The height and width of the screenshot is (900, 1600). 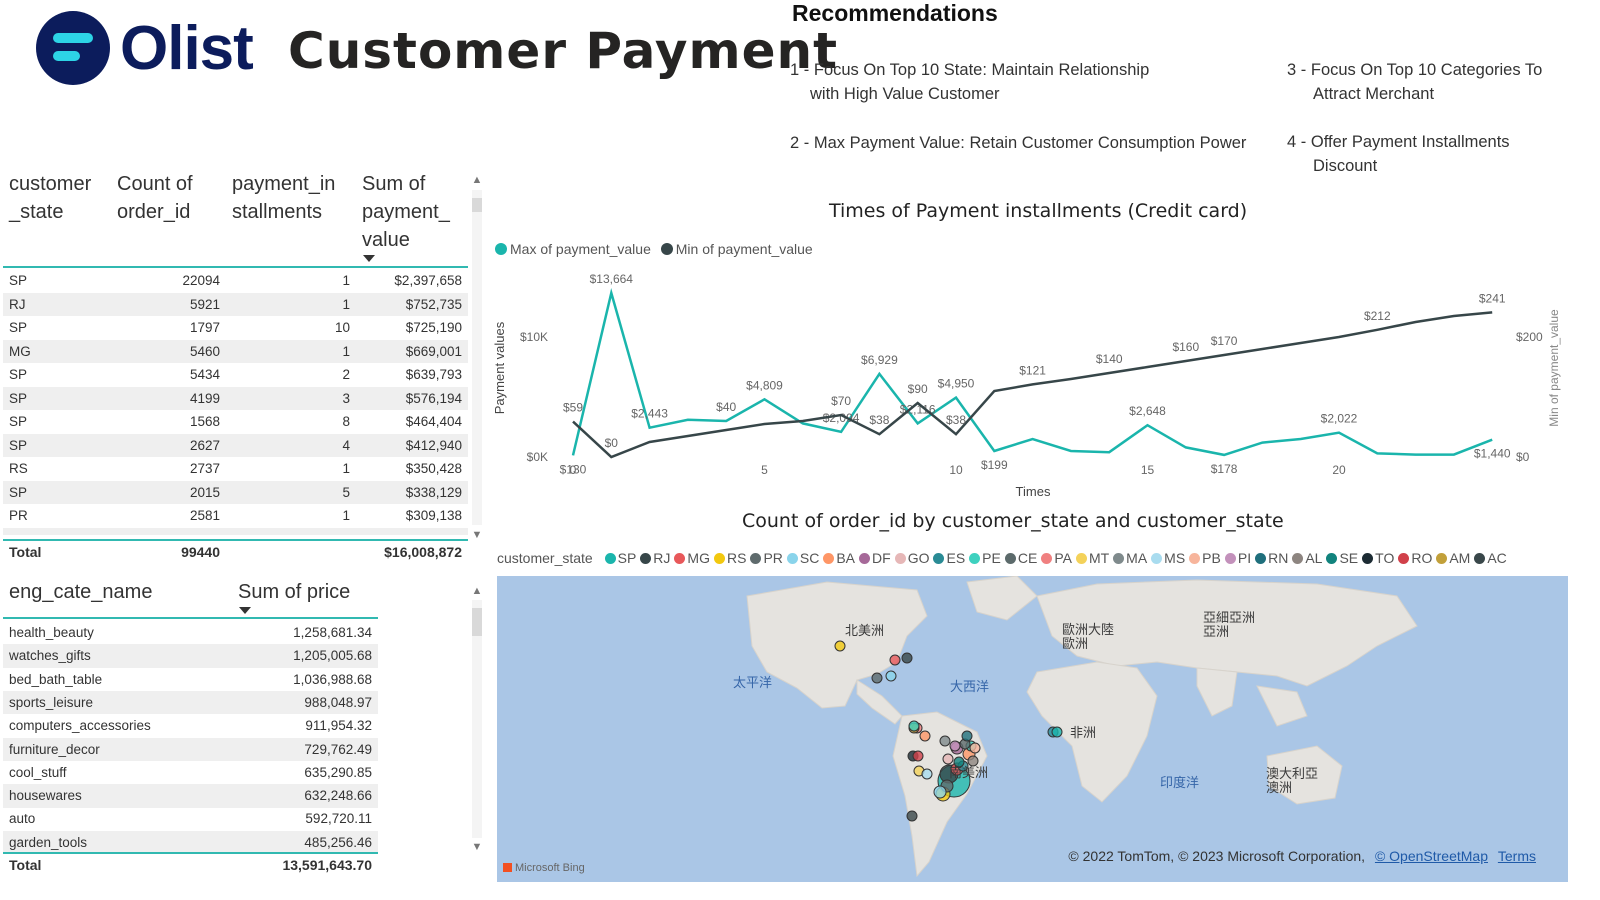 I want to click on table-row: SP 22094 1 $2,397,658, so click(x=235, y=281).